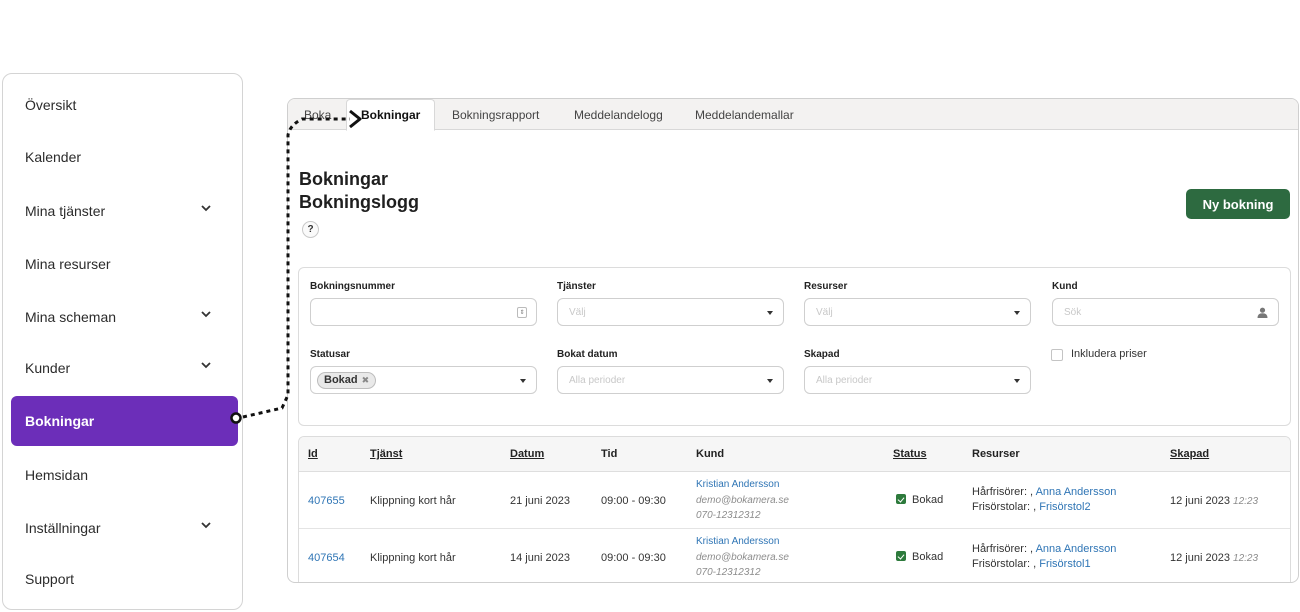  I want to click on sidebar-item-mina-resurser: Mina resurser, so click(124, 264).